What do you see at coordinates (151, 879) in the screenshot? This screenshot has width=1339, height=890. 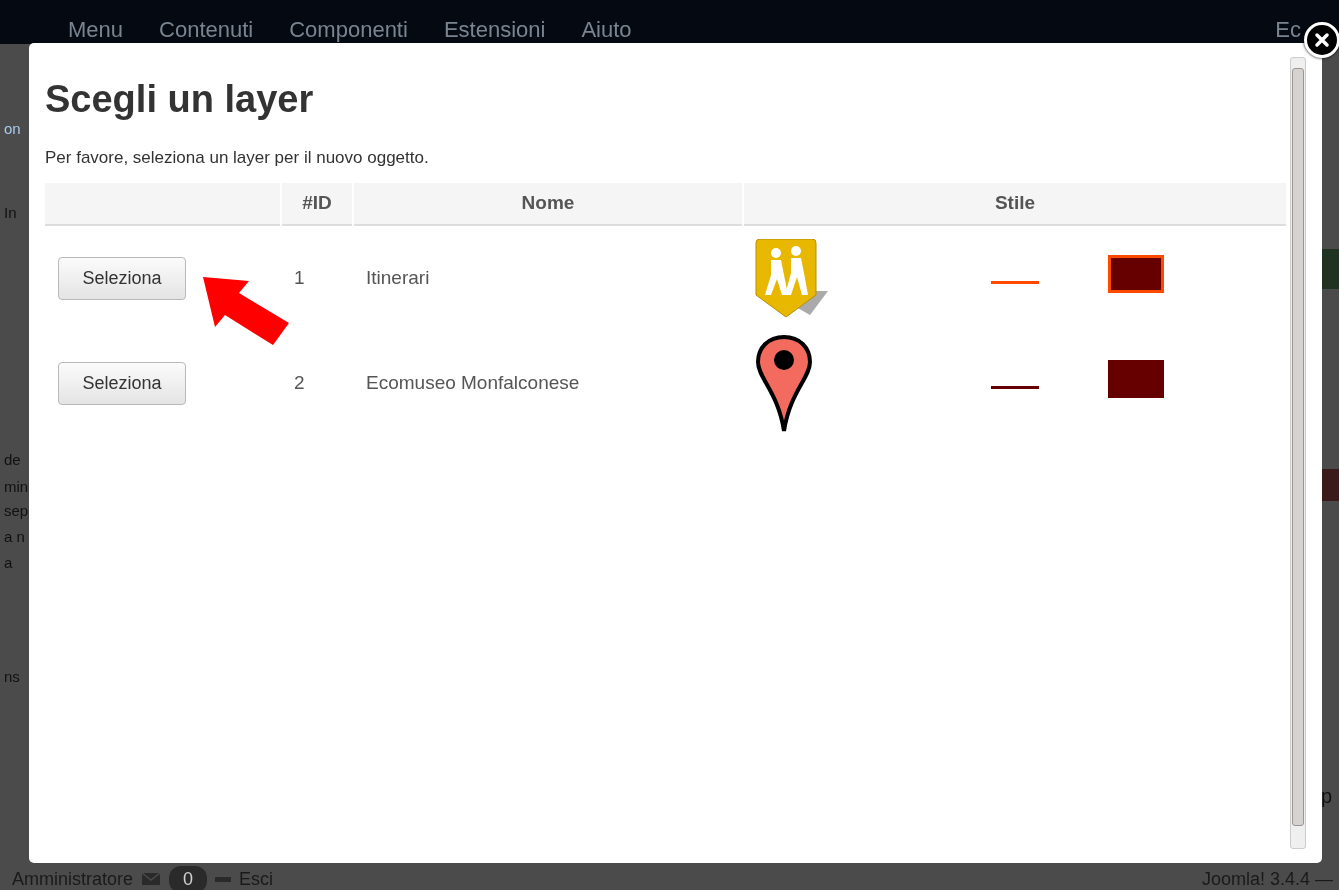 I see `envelope-icon` at bounding box center [151, 879].